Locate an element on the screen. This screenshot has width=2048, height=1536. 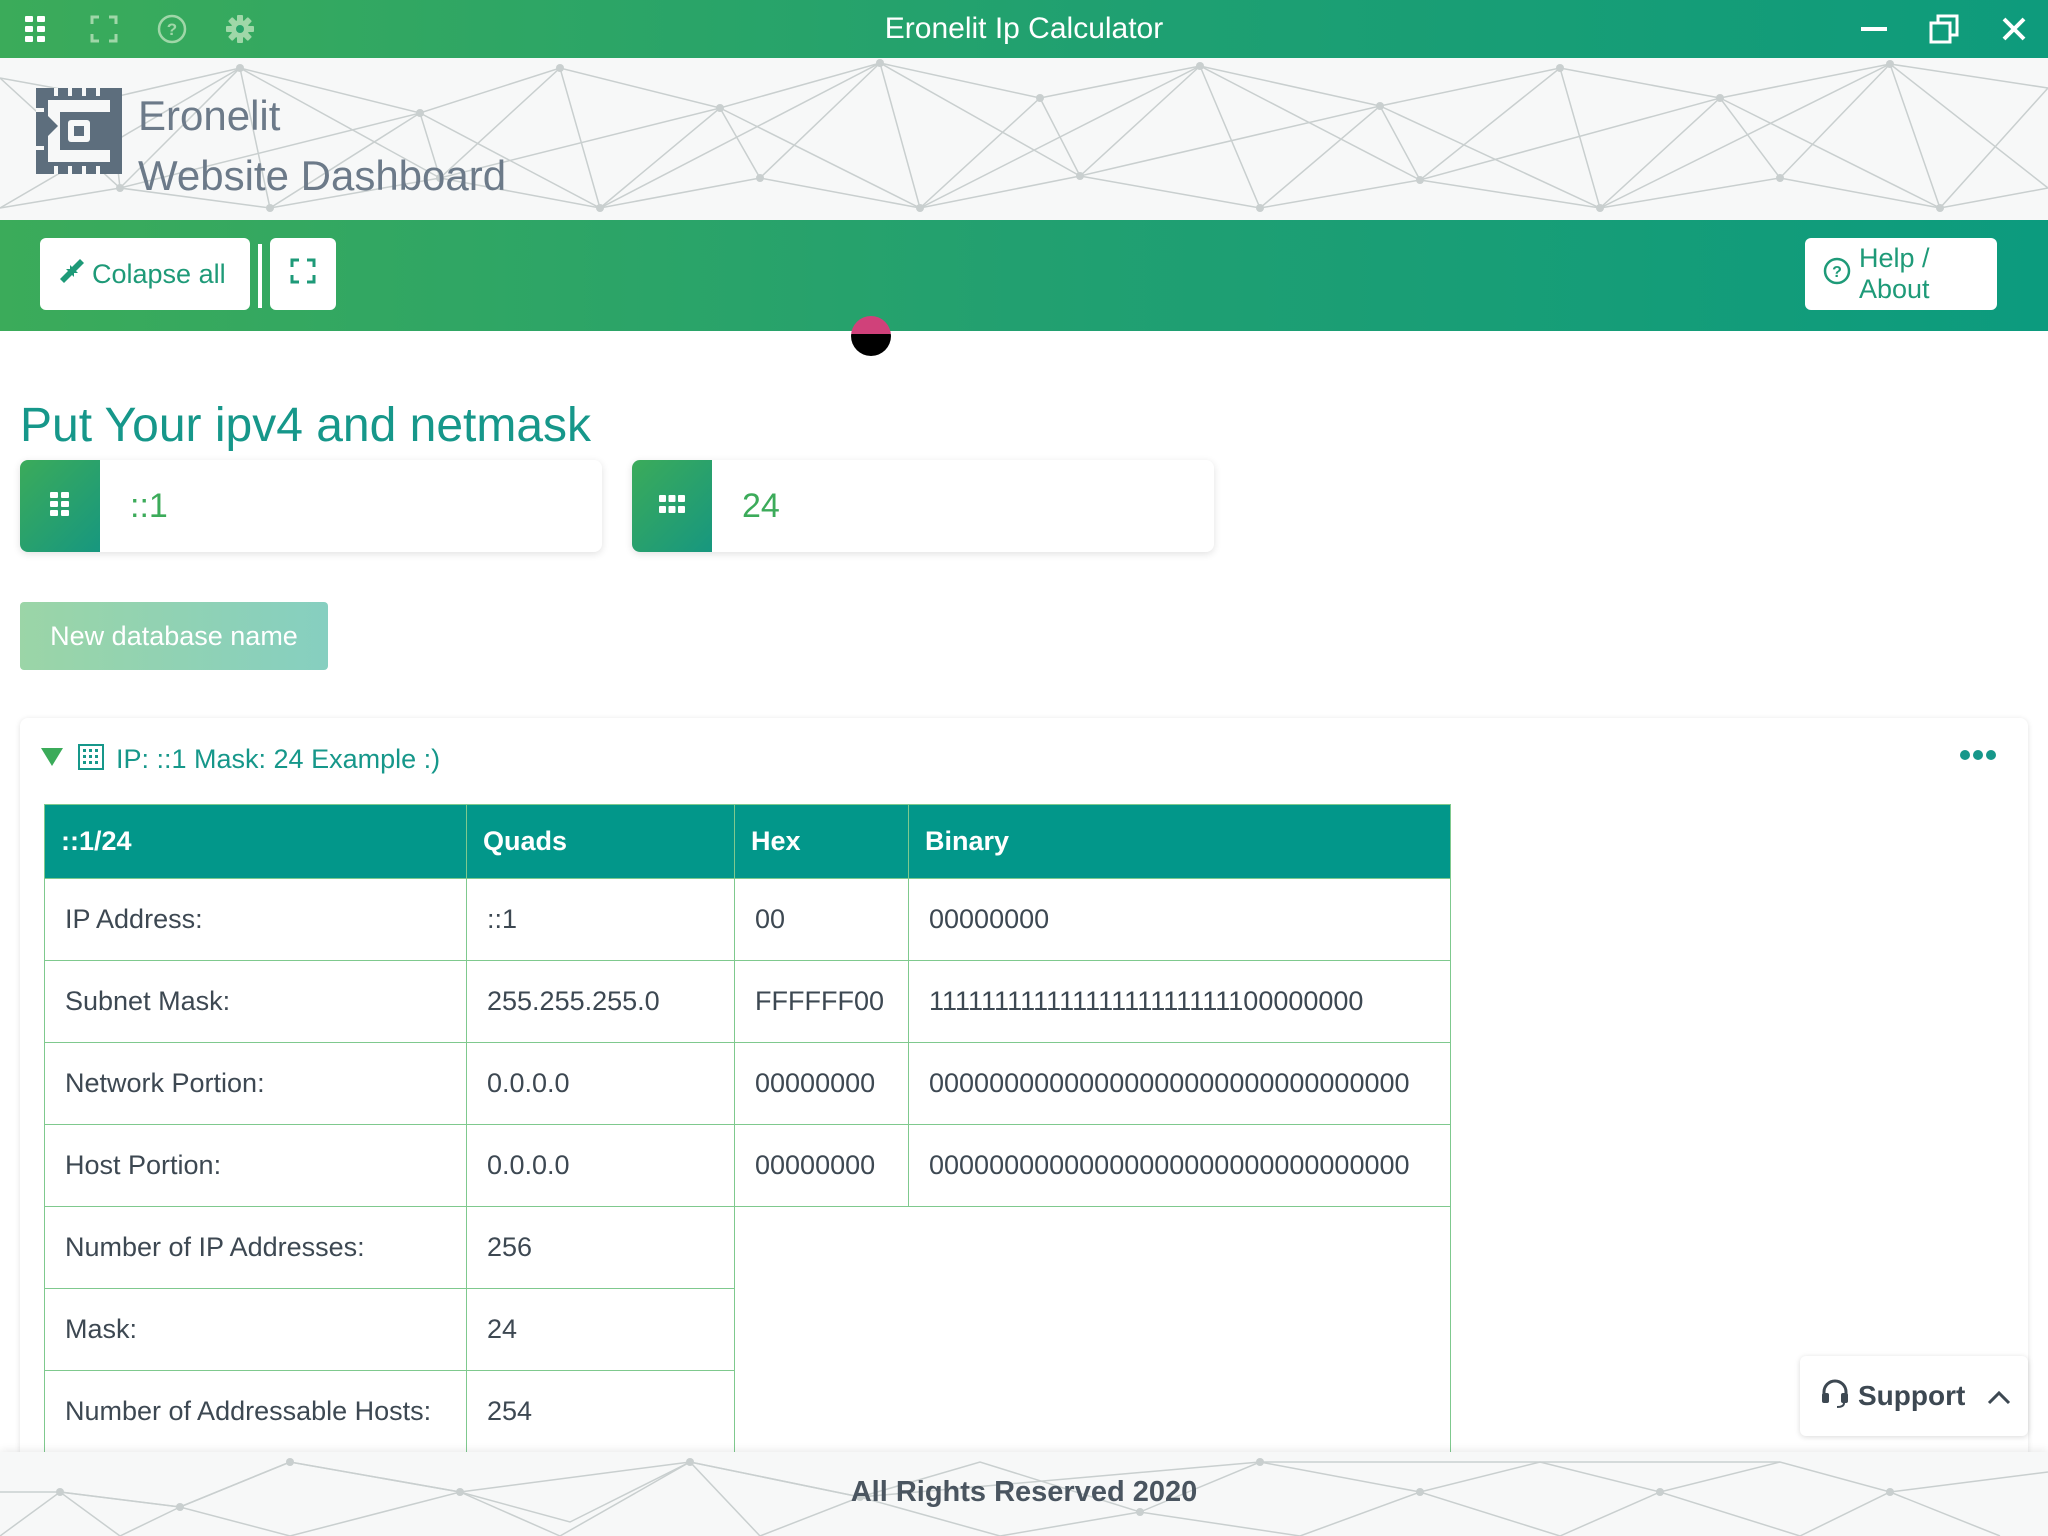
fullscreen-icon is located at coordinates (104, 29).